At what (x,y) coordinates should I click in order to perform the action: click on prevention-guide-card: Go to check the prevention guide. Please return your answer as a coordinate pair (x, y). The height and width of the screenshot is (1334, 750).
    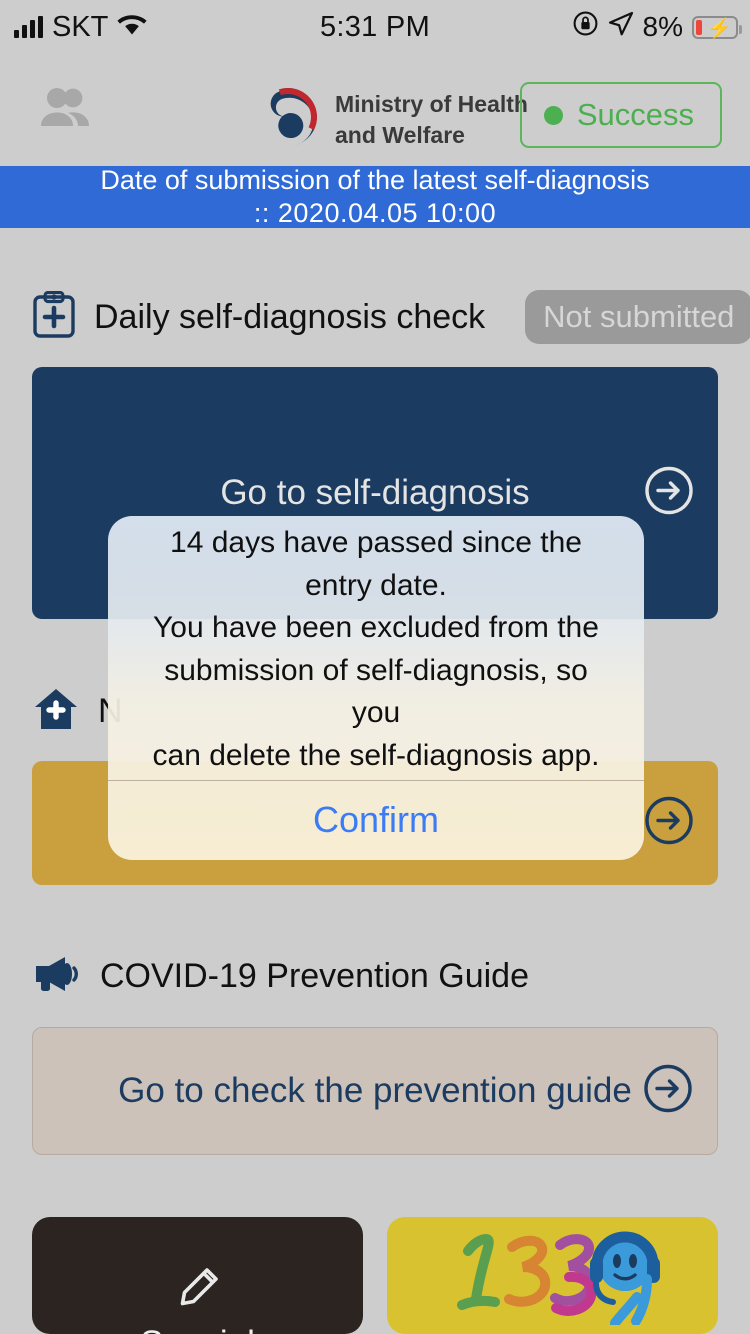
    Looking at the image, I should click on (375, 1091).